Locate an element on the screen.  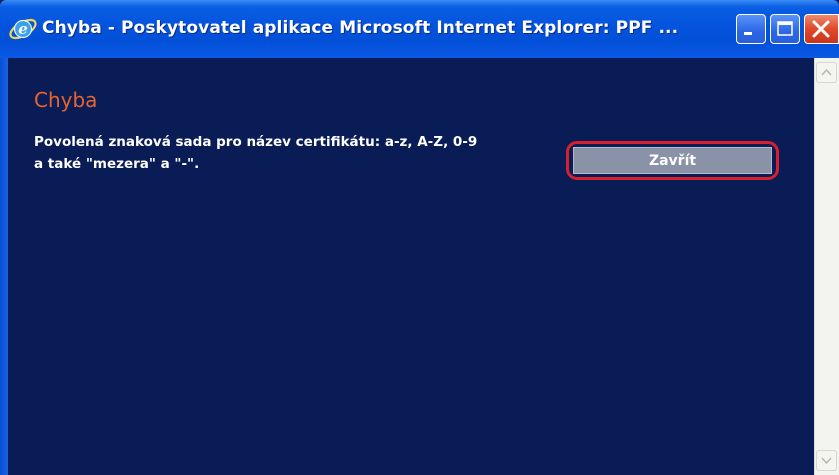
close-button-label: Zavřít is located at coordinates (672, 160).